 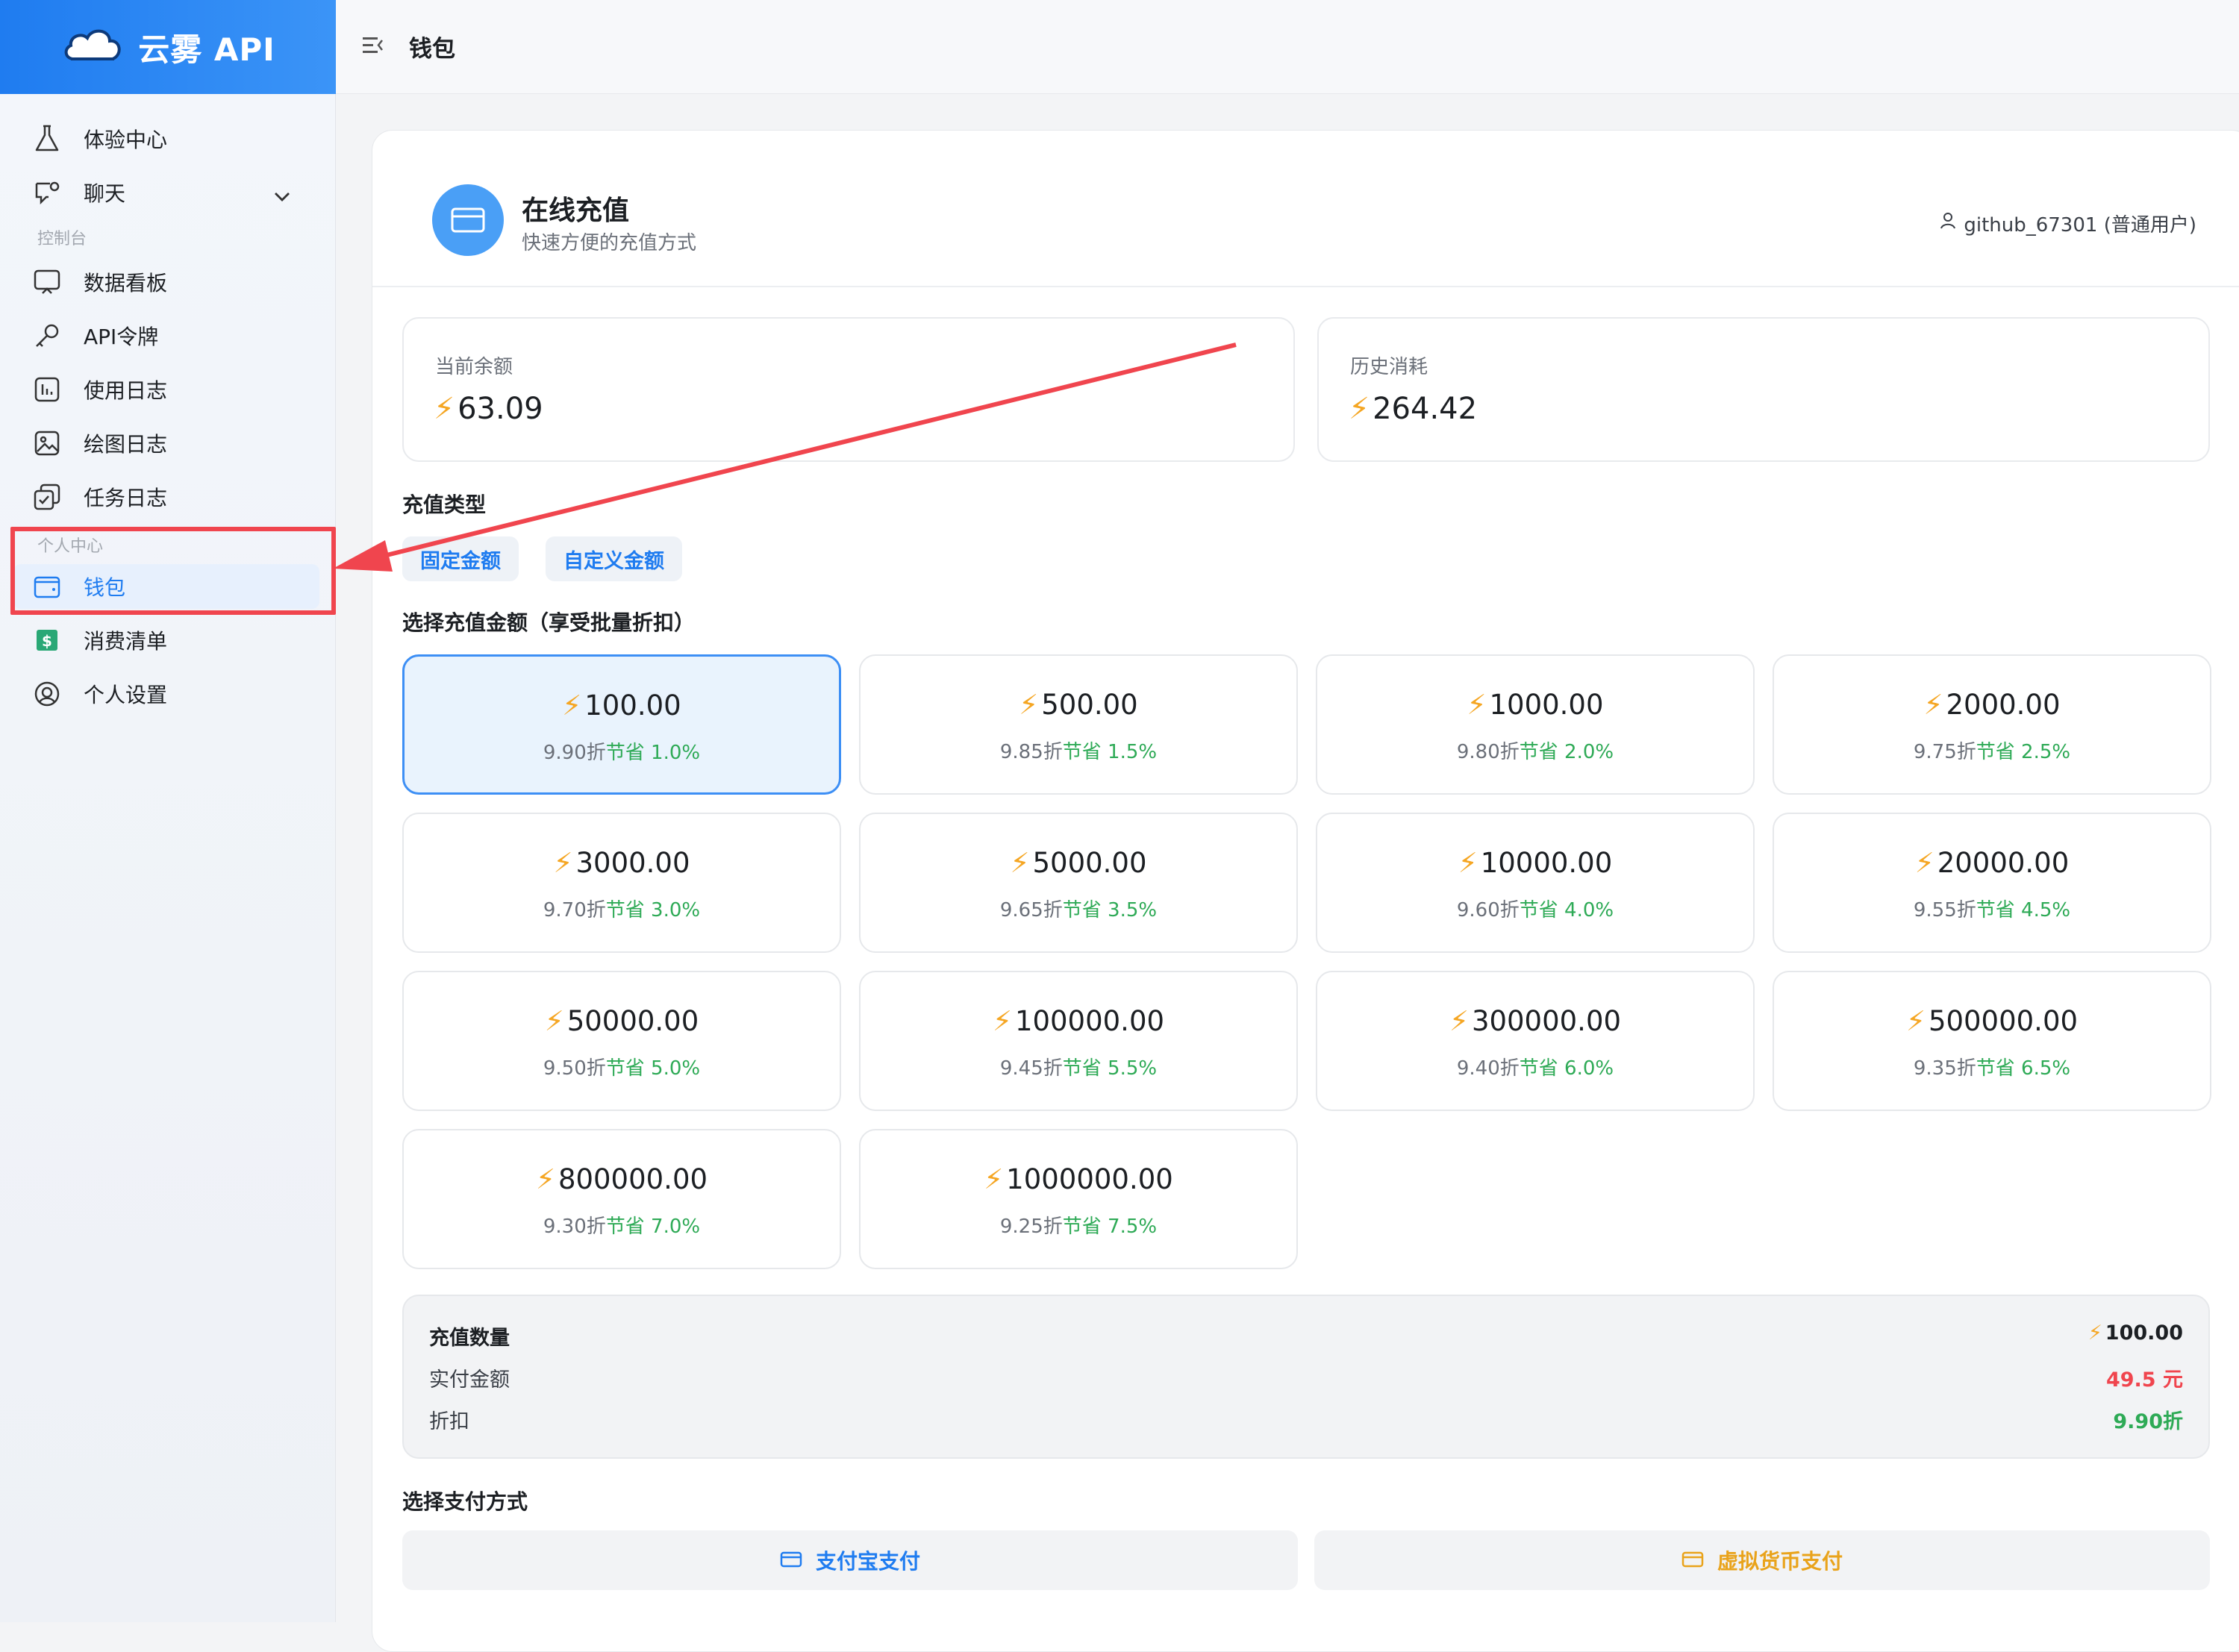 I want to click on summary-paid-row: 实付金额 49.5 元, so click(x=1306, y=1378).